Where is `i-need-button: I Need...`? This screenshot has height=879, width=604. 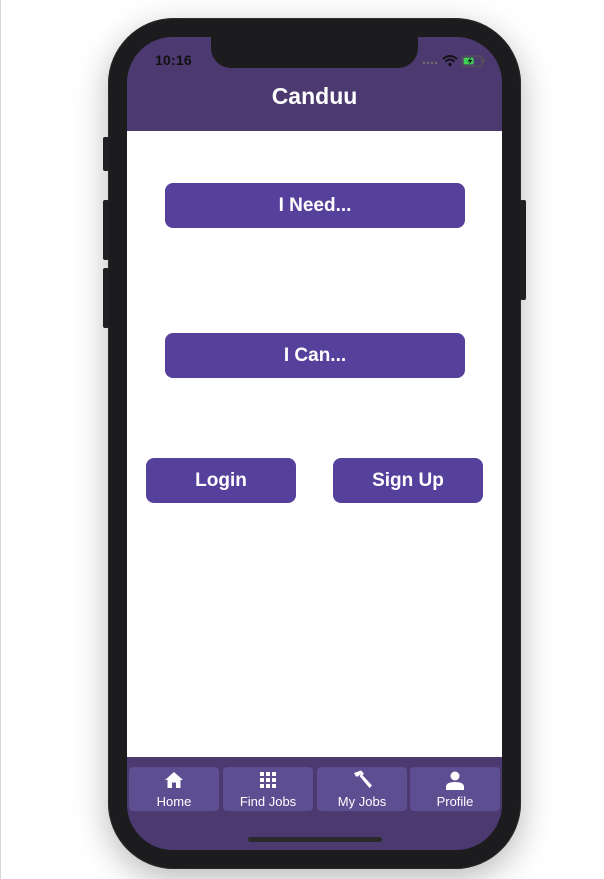
i-need-button: I Need... is located at coordinates (315, 205).